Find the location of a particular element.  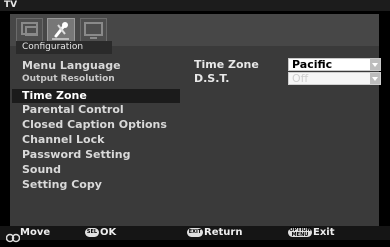

sel-button-icon: SEL is located at coordinates (92, 232).